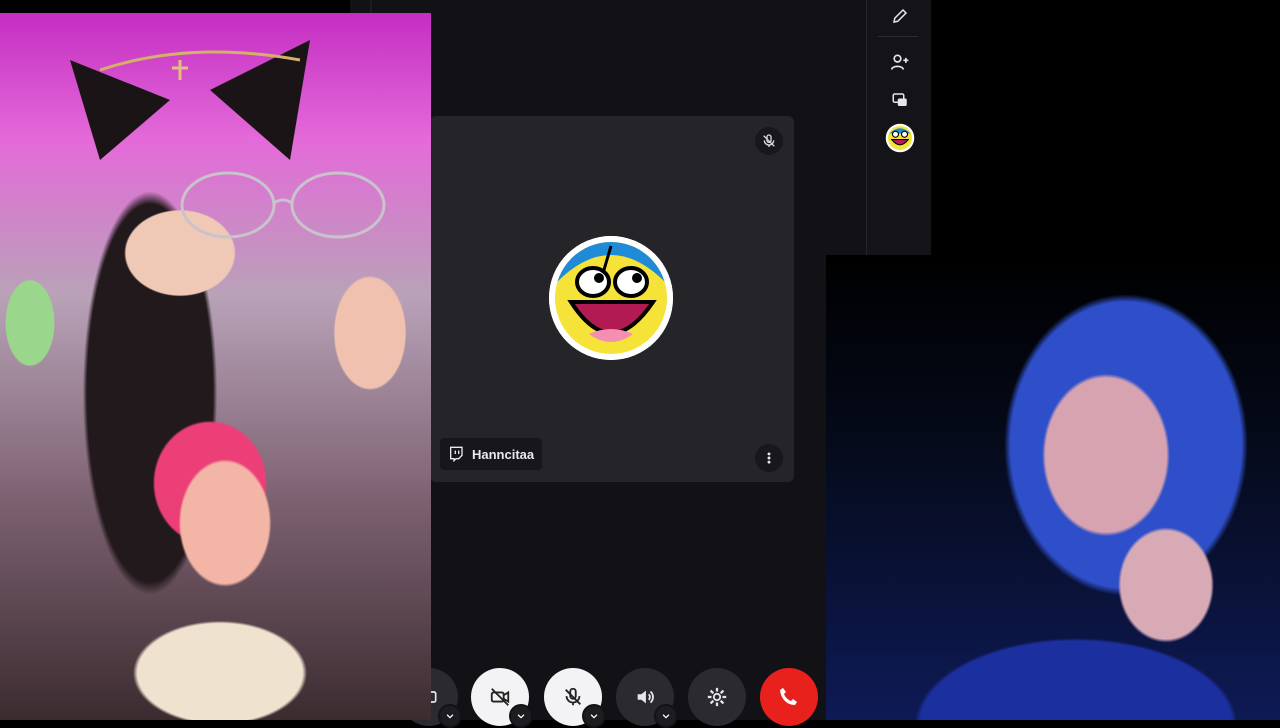 The height and width of the screenshot is (728, 1280). What do you see at coordinates (190, 100) in the screenshot?
I see `cat-ears-headband` at bounding box center [190, 100].